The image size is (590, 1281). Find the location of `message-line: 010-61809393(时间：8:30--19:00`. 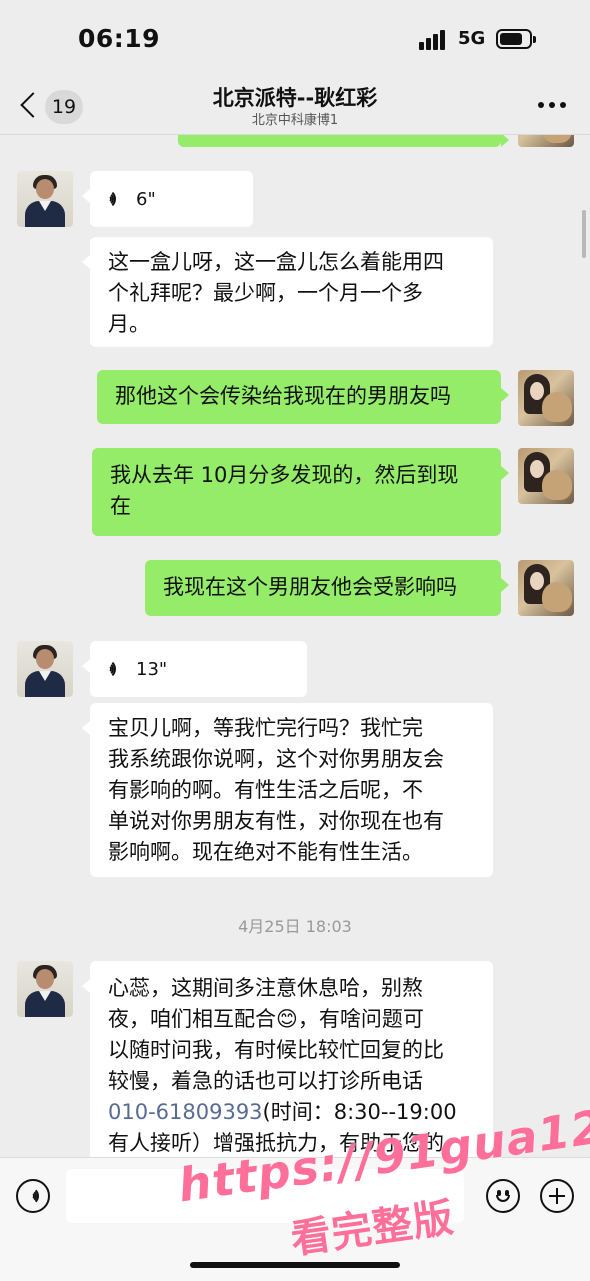

message-line: 010-61809393(时间：8:30--19:00 is located at coordinates (291, 1112).